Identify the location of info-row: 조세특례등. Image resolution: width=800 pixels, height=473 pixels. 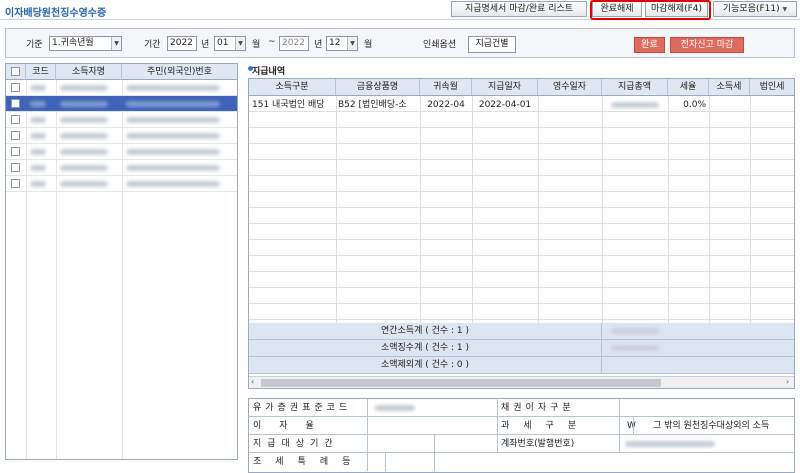
(521, 462).